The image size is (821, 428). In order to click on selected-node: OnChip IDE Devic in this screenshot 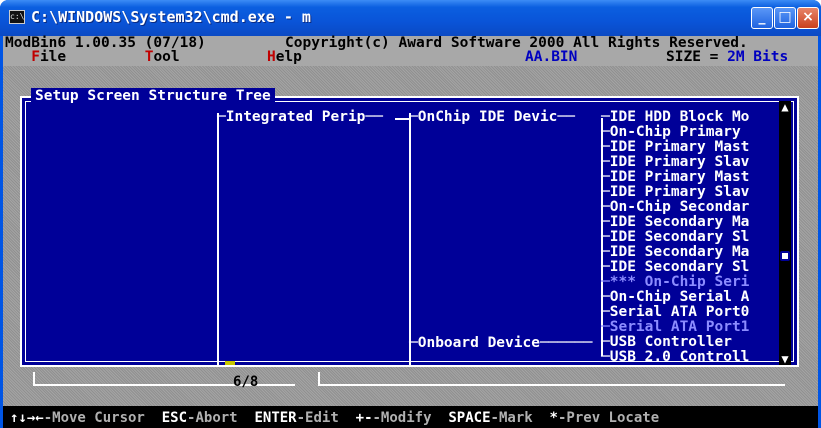, I will do `click(487, 117)`.